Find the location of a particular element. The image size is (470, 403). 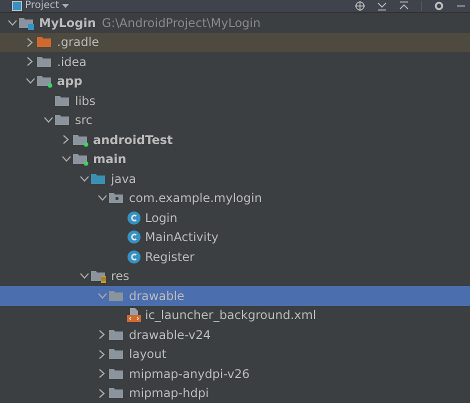

tree-row: layout is located at coordinates (235, 354).